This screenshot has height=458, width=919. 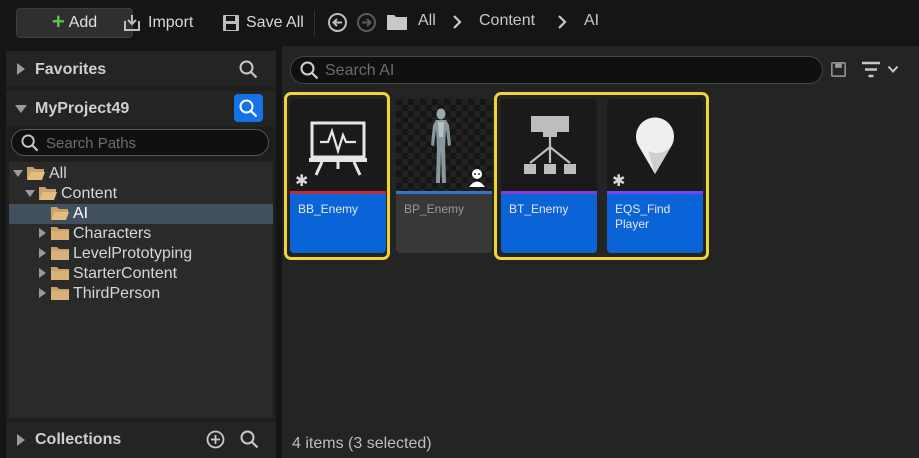 What do you see at coordinates (275, 22) in the screenshot?
I see `save-all-label: Save All` at bounding box center [275, 22].